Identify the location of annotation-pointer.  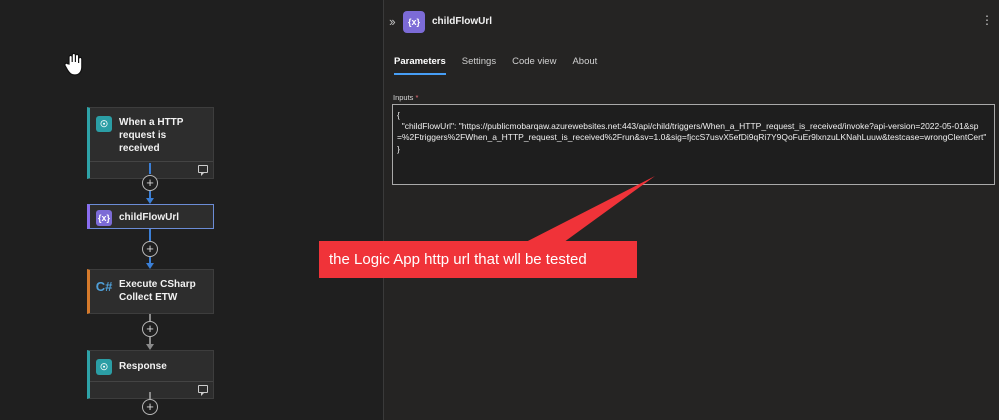
(587, 210).